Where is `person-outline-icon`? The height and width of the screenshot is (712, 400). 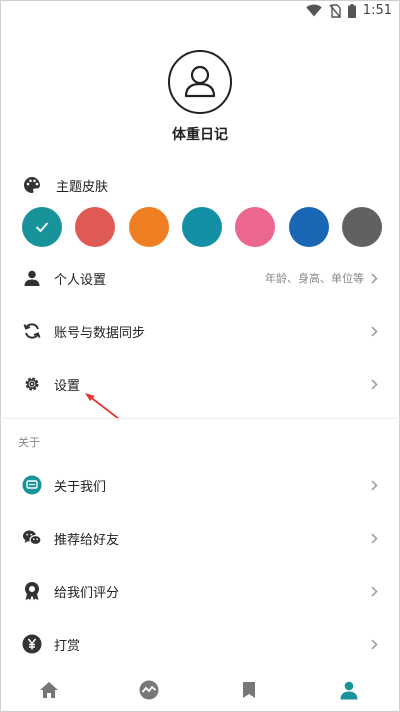 person-outline-icon is located at coordinates (200, 81).